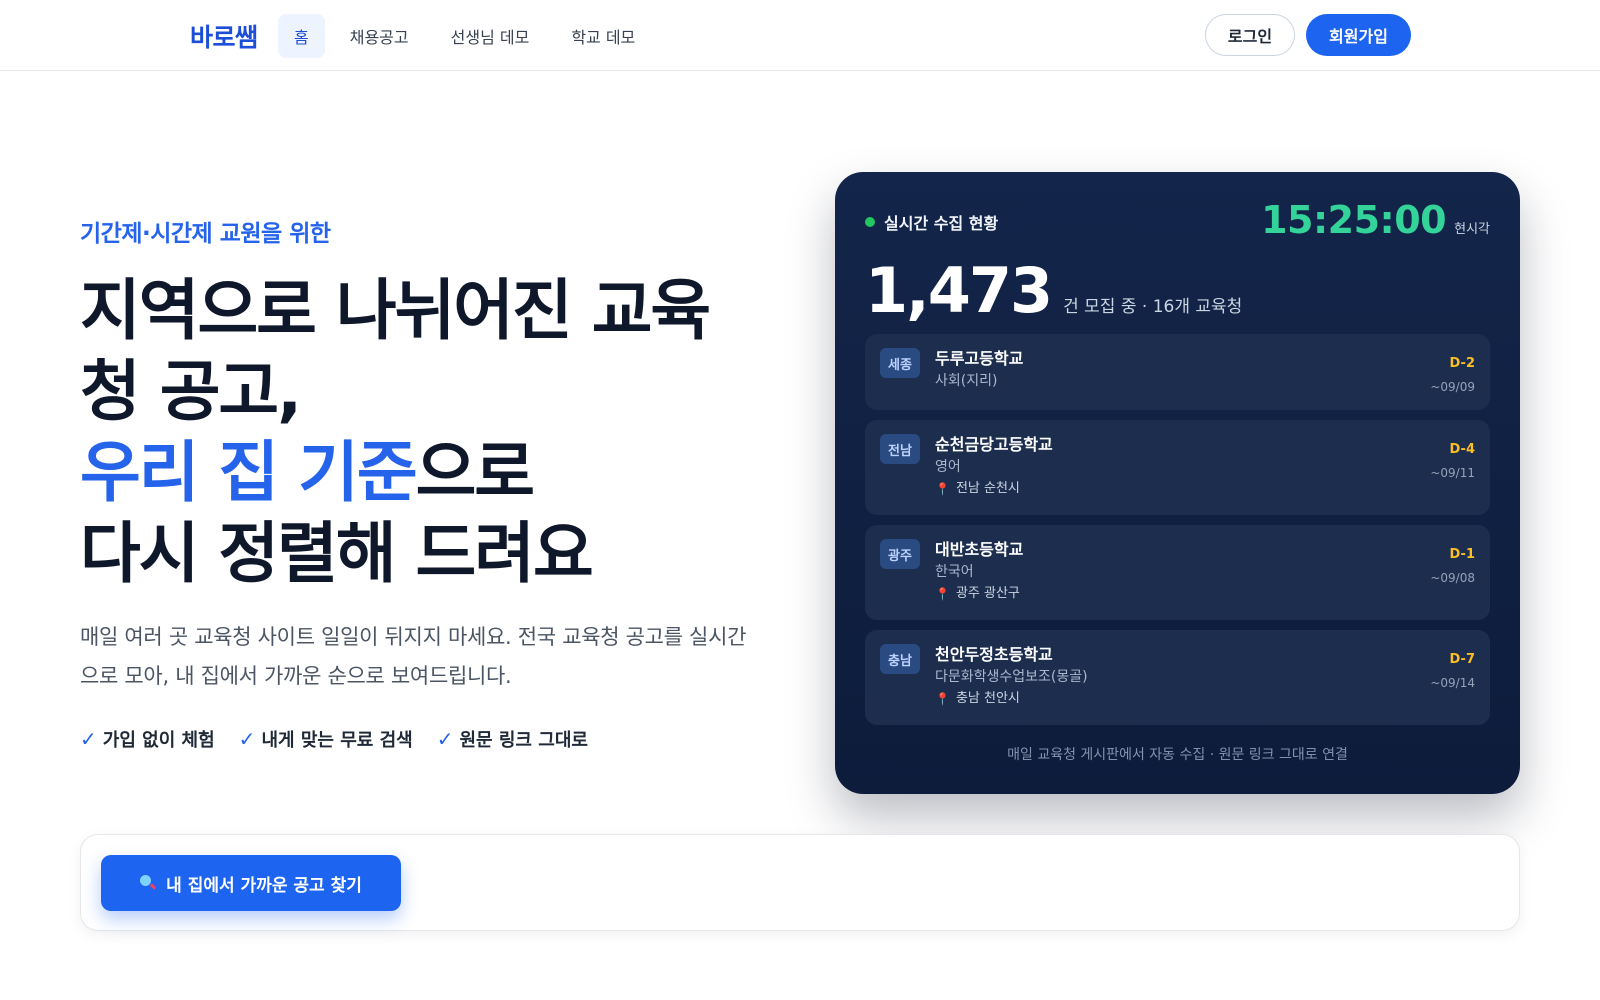 The image size is (1600, 1000). What do you see at coordinates (1250, 35) in the screenshot?
I see `login-button: 로그인` at bounding box center [1250, 35].